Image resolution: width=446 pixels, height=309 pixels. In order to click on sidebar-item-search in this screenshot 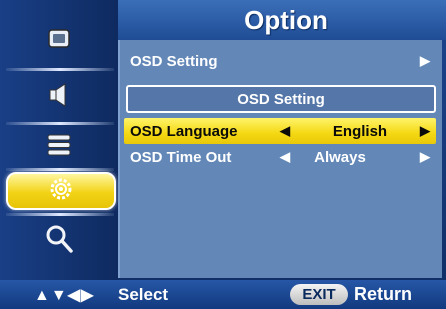, I will do `click(59, 241)`.